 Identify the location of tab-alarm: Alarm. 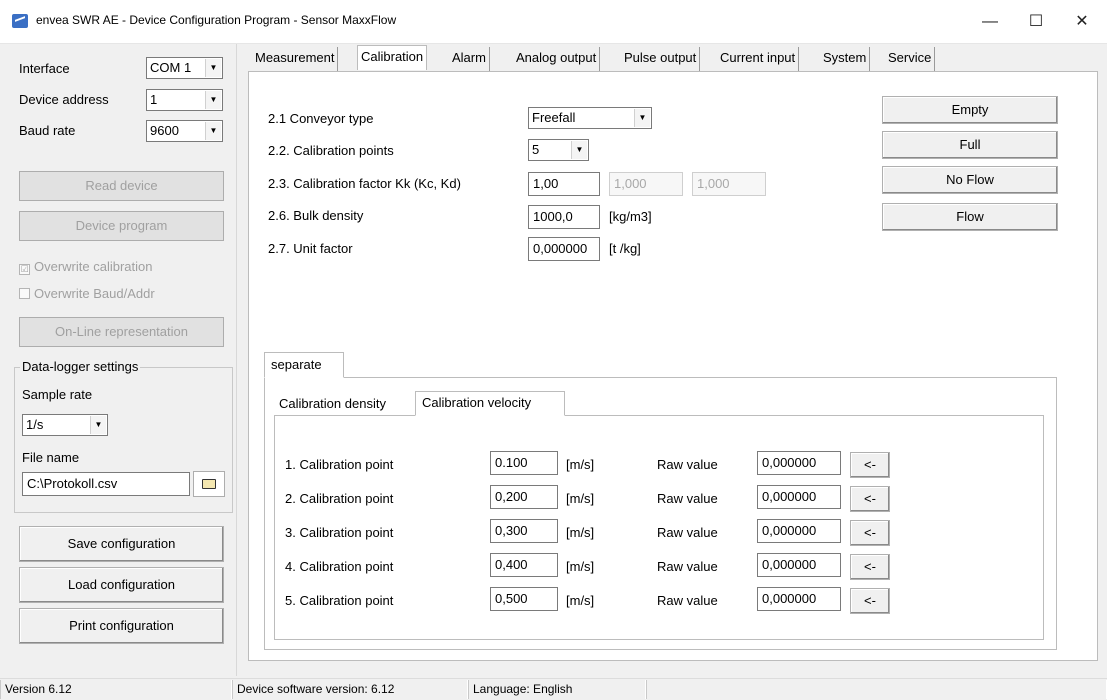
(469, 59).